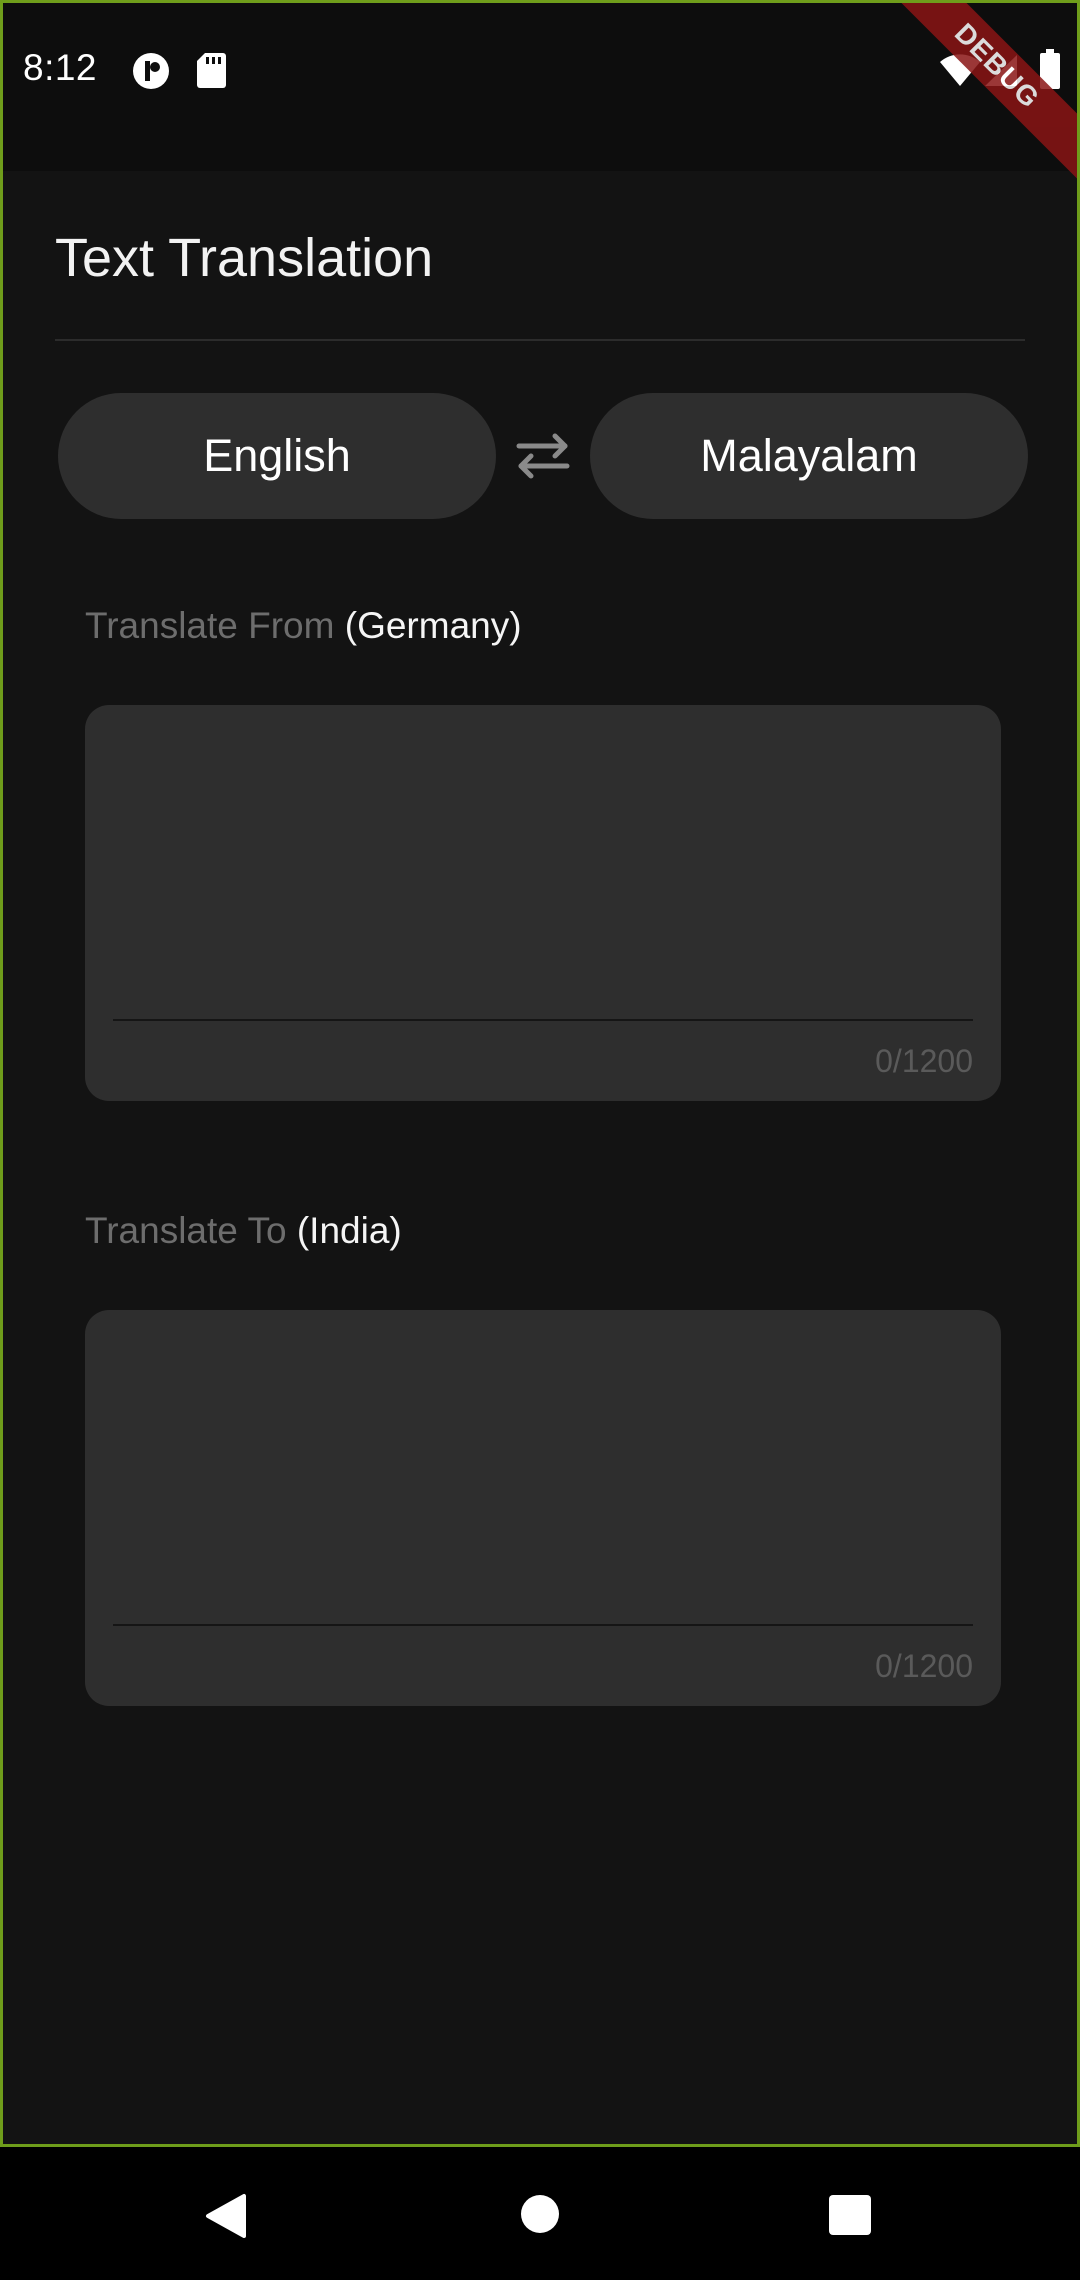 Image resolution: width=1080 pixels, height=2280 pixels. I want to click on source-char-counter: 0/1200, so click(924, 1061).